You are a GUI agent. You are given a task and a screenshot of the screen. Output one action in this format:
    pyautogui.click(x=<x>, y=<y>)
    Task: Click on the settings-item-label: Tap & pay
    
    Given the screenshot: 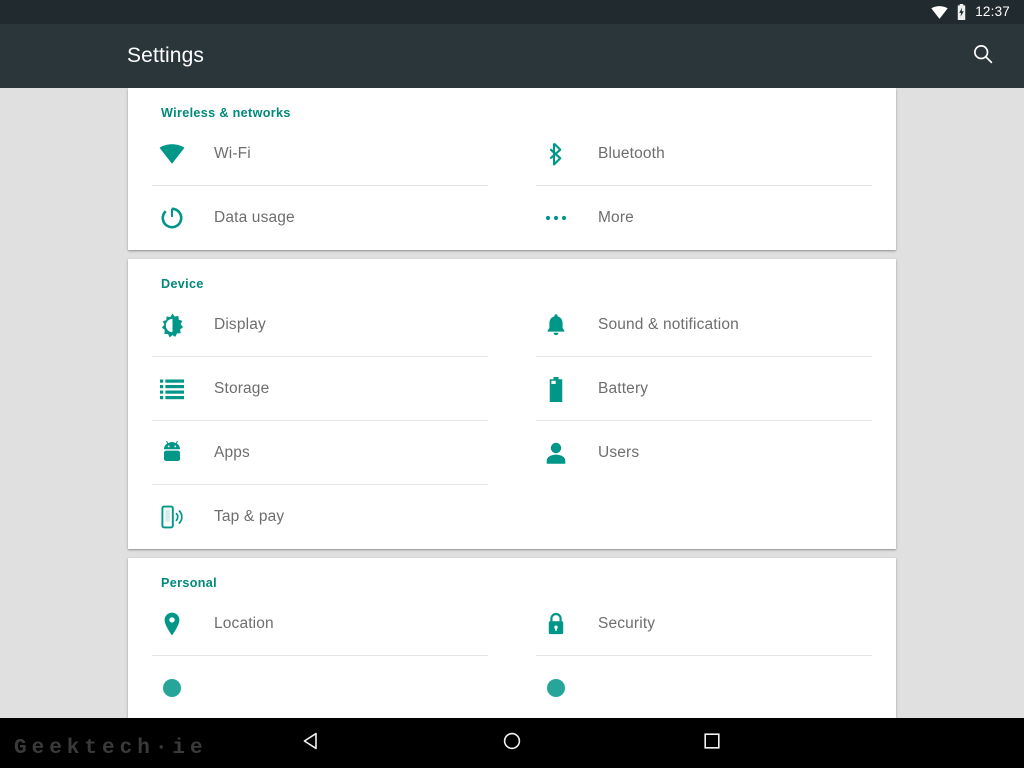 What is the action you would take?
    pyautogui.click(x=249, y=516)
    